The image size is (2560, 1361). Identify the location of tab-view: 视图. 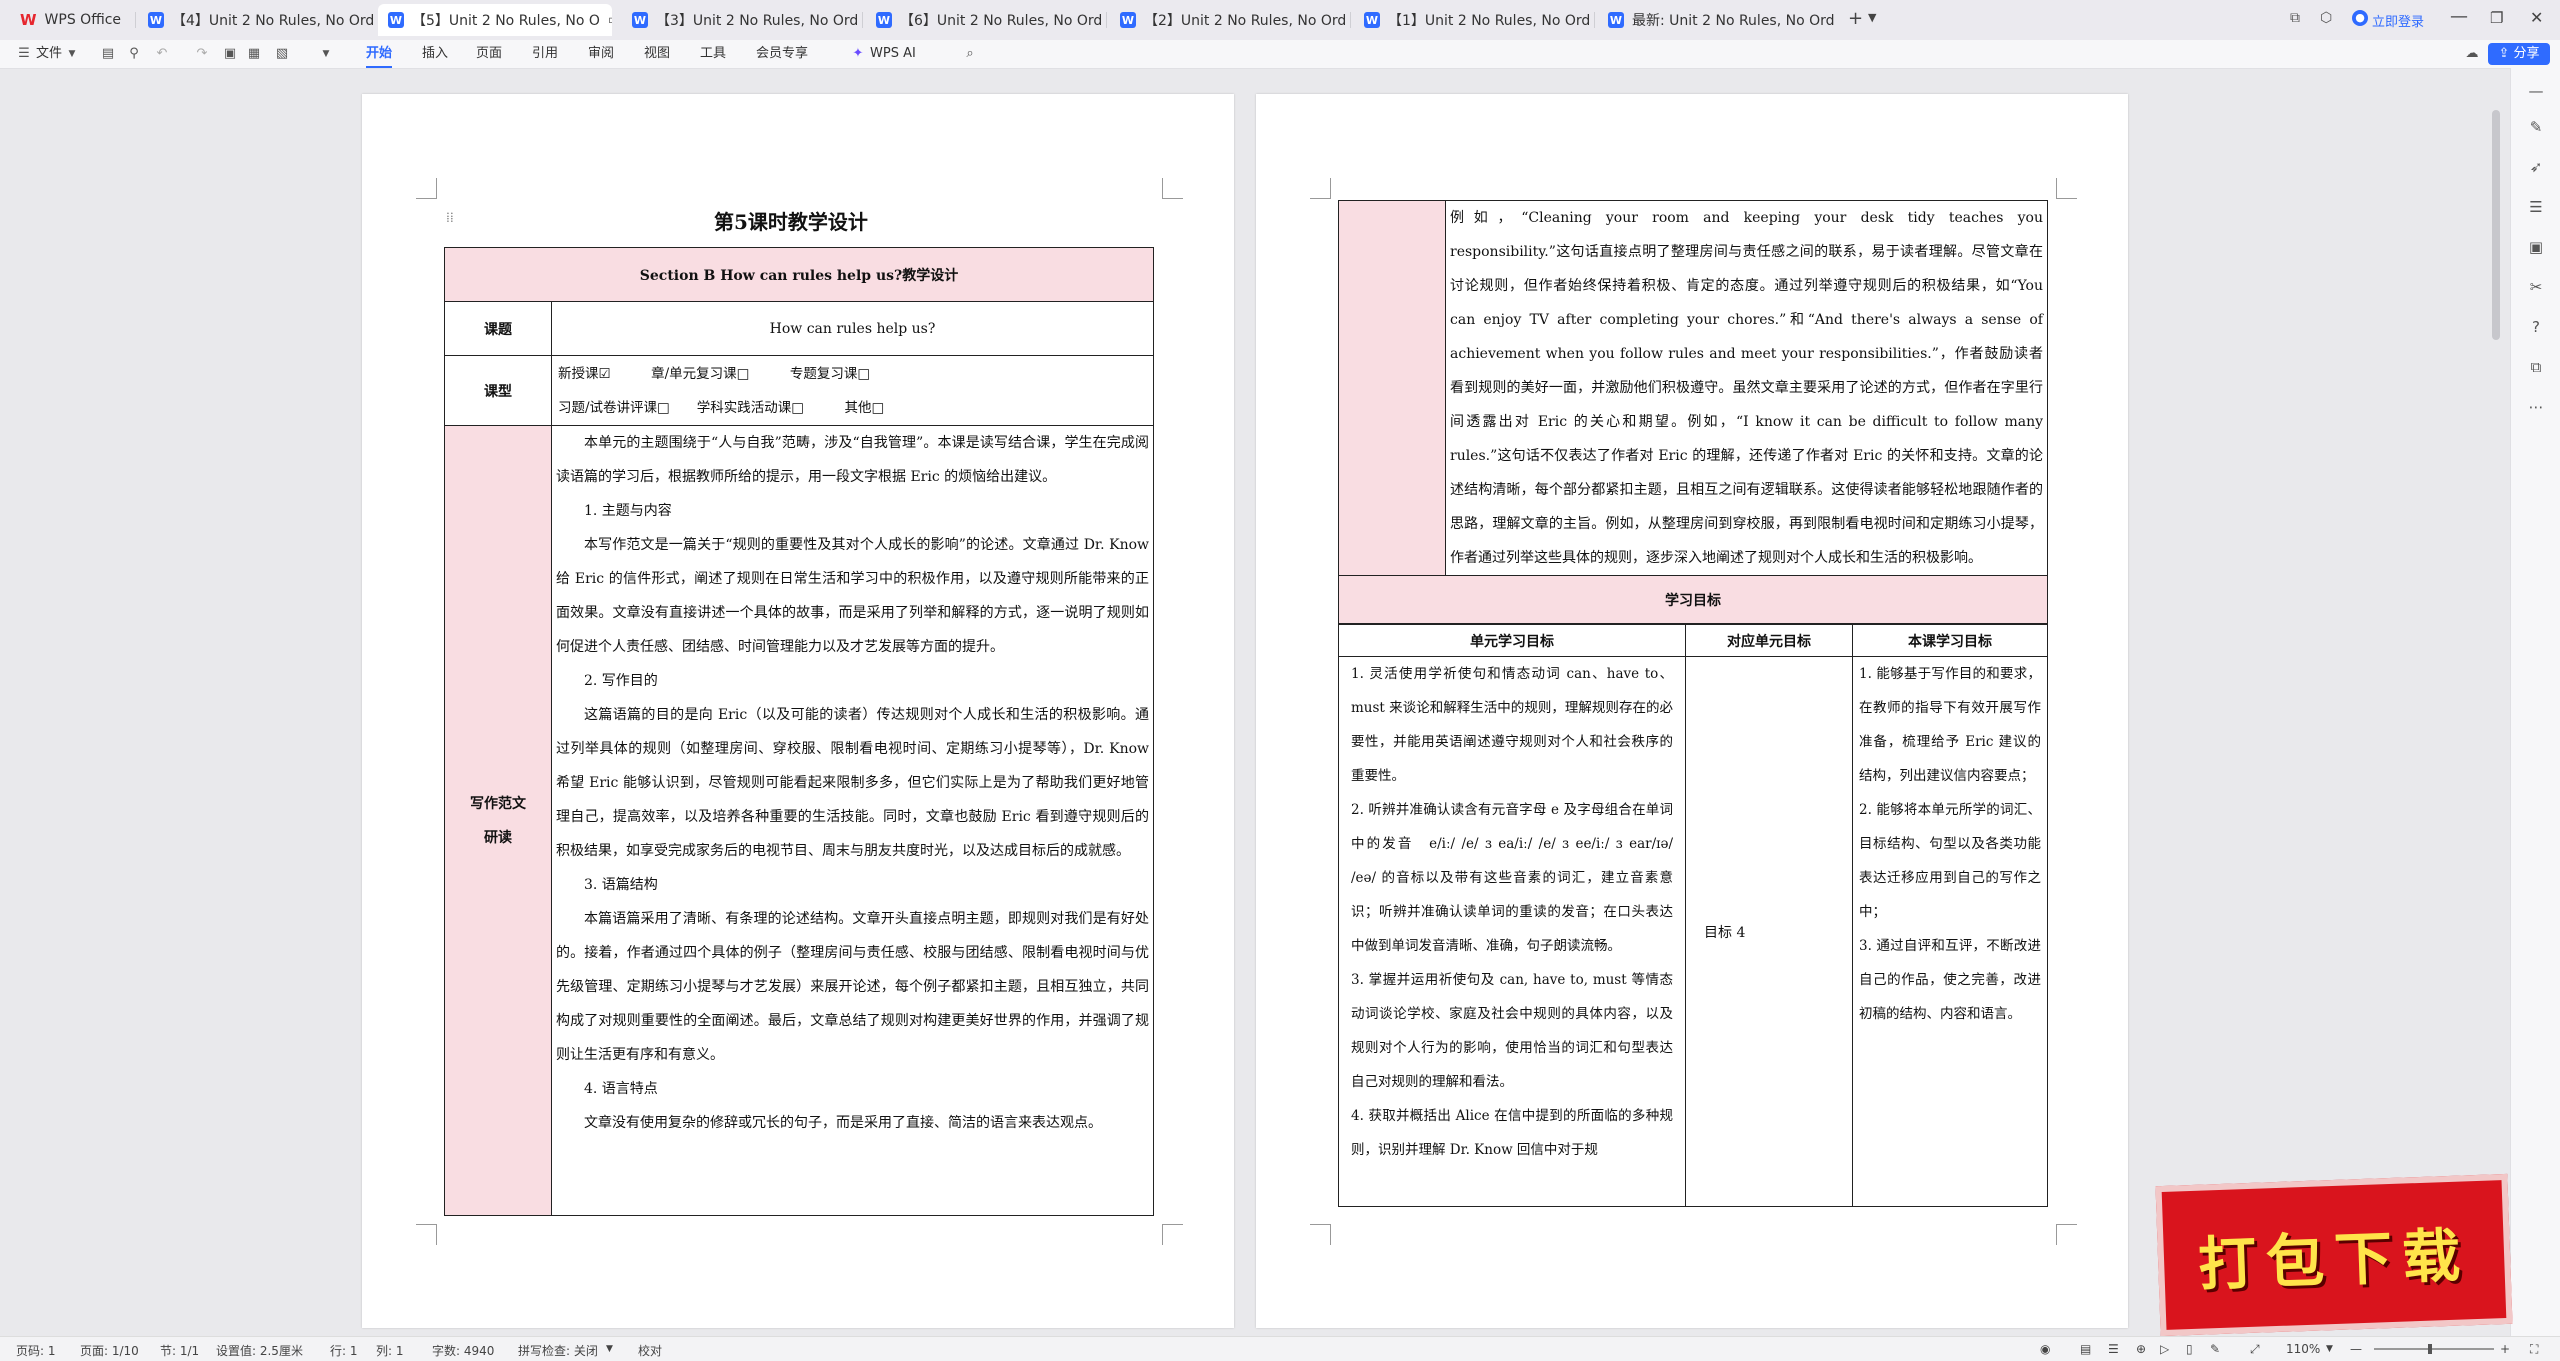
(657, 54).